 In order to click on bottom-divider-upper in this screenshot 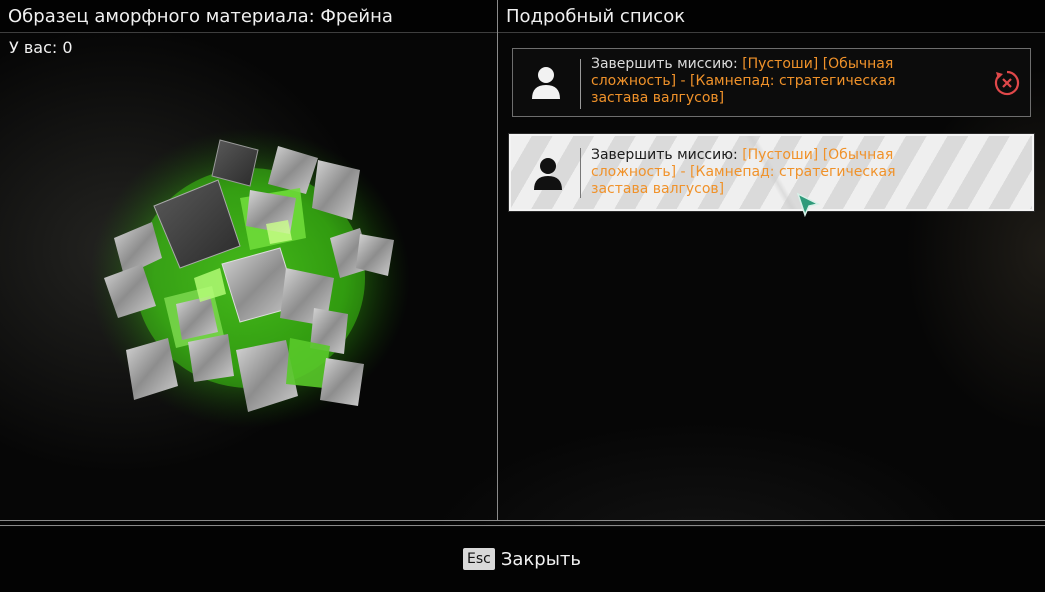, I will do `click(522, 520)`.